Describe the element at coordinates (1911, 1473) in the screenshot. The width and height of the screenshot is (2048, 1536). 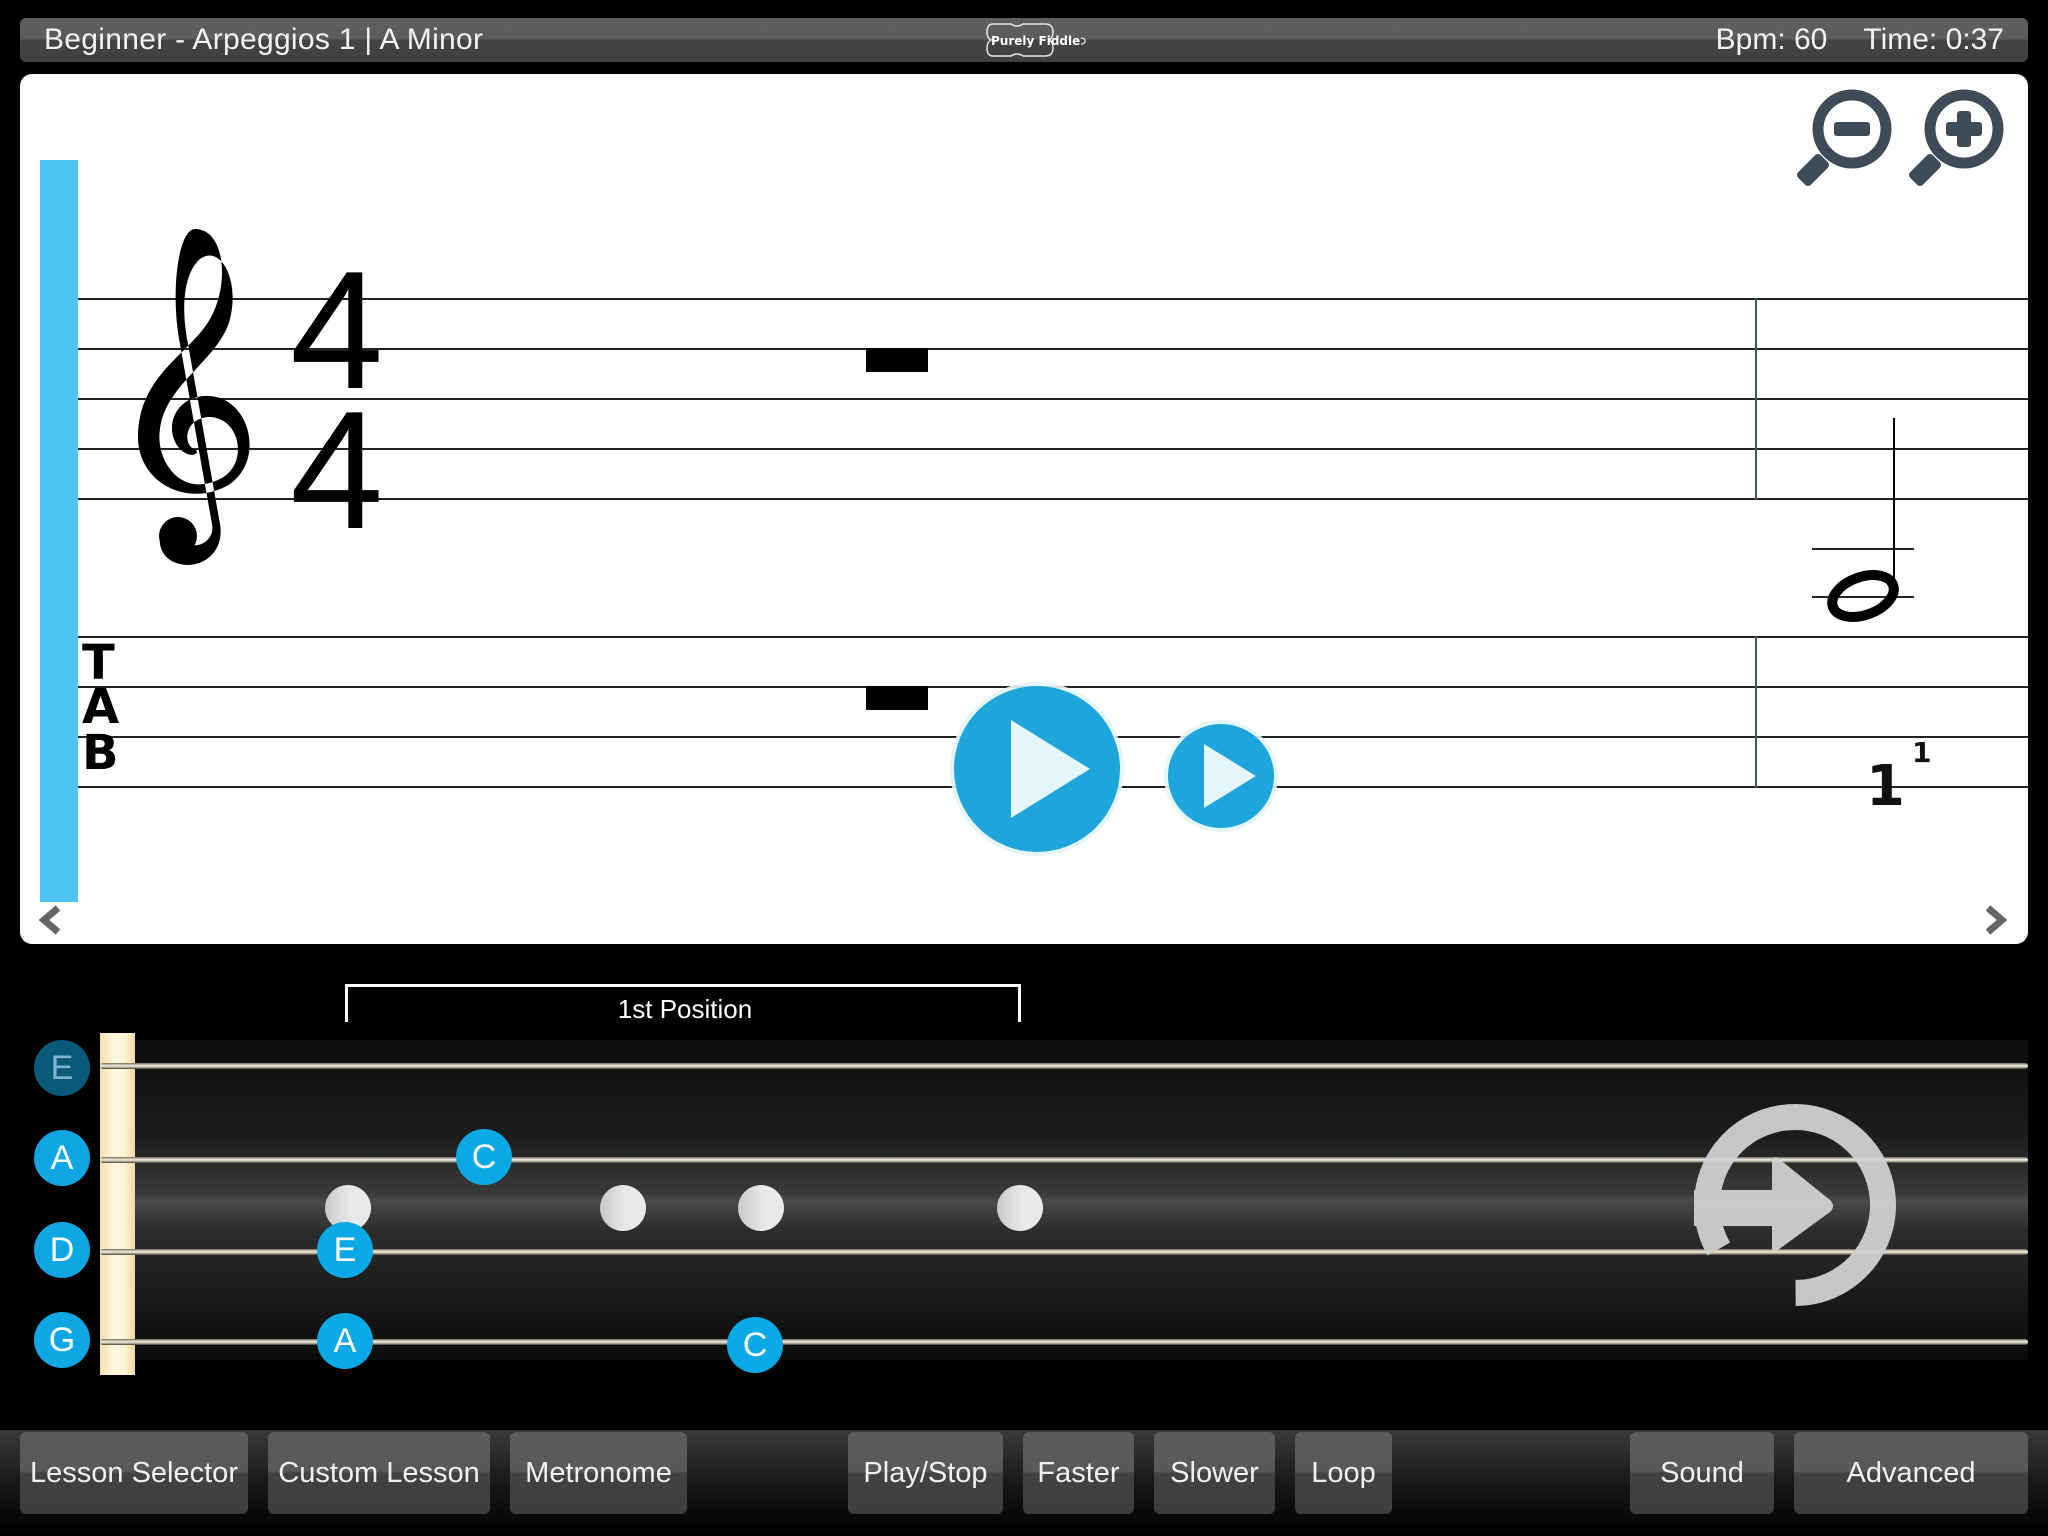
I see `advanced-button: Advanced` at that location.